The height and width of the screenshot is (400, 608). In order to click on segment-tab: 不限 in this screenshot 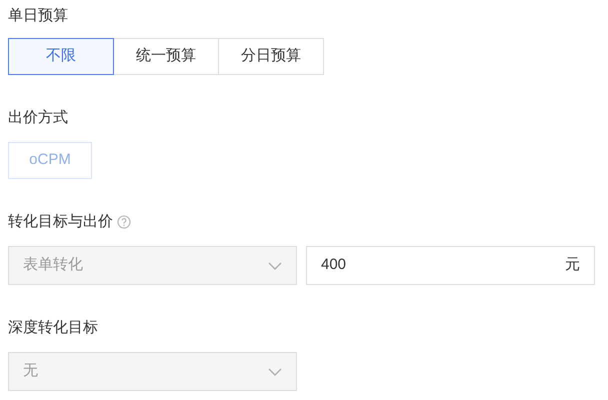, I will do `click(61, 56)`.